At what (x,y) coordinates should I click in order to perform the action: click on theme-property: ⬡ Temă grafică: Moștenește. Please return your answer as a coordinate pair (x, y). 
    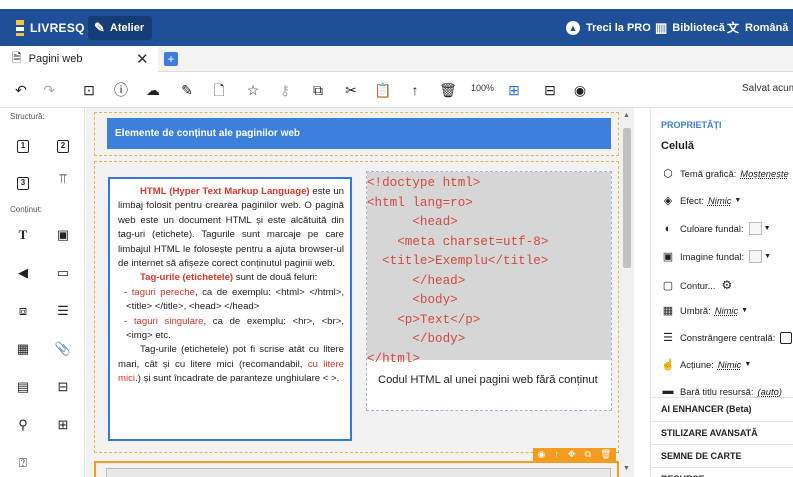
    Looking at the image, I should click on (725, 173).